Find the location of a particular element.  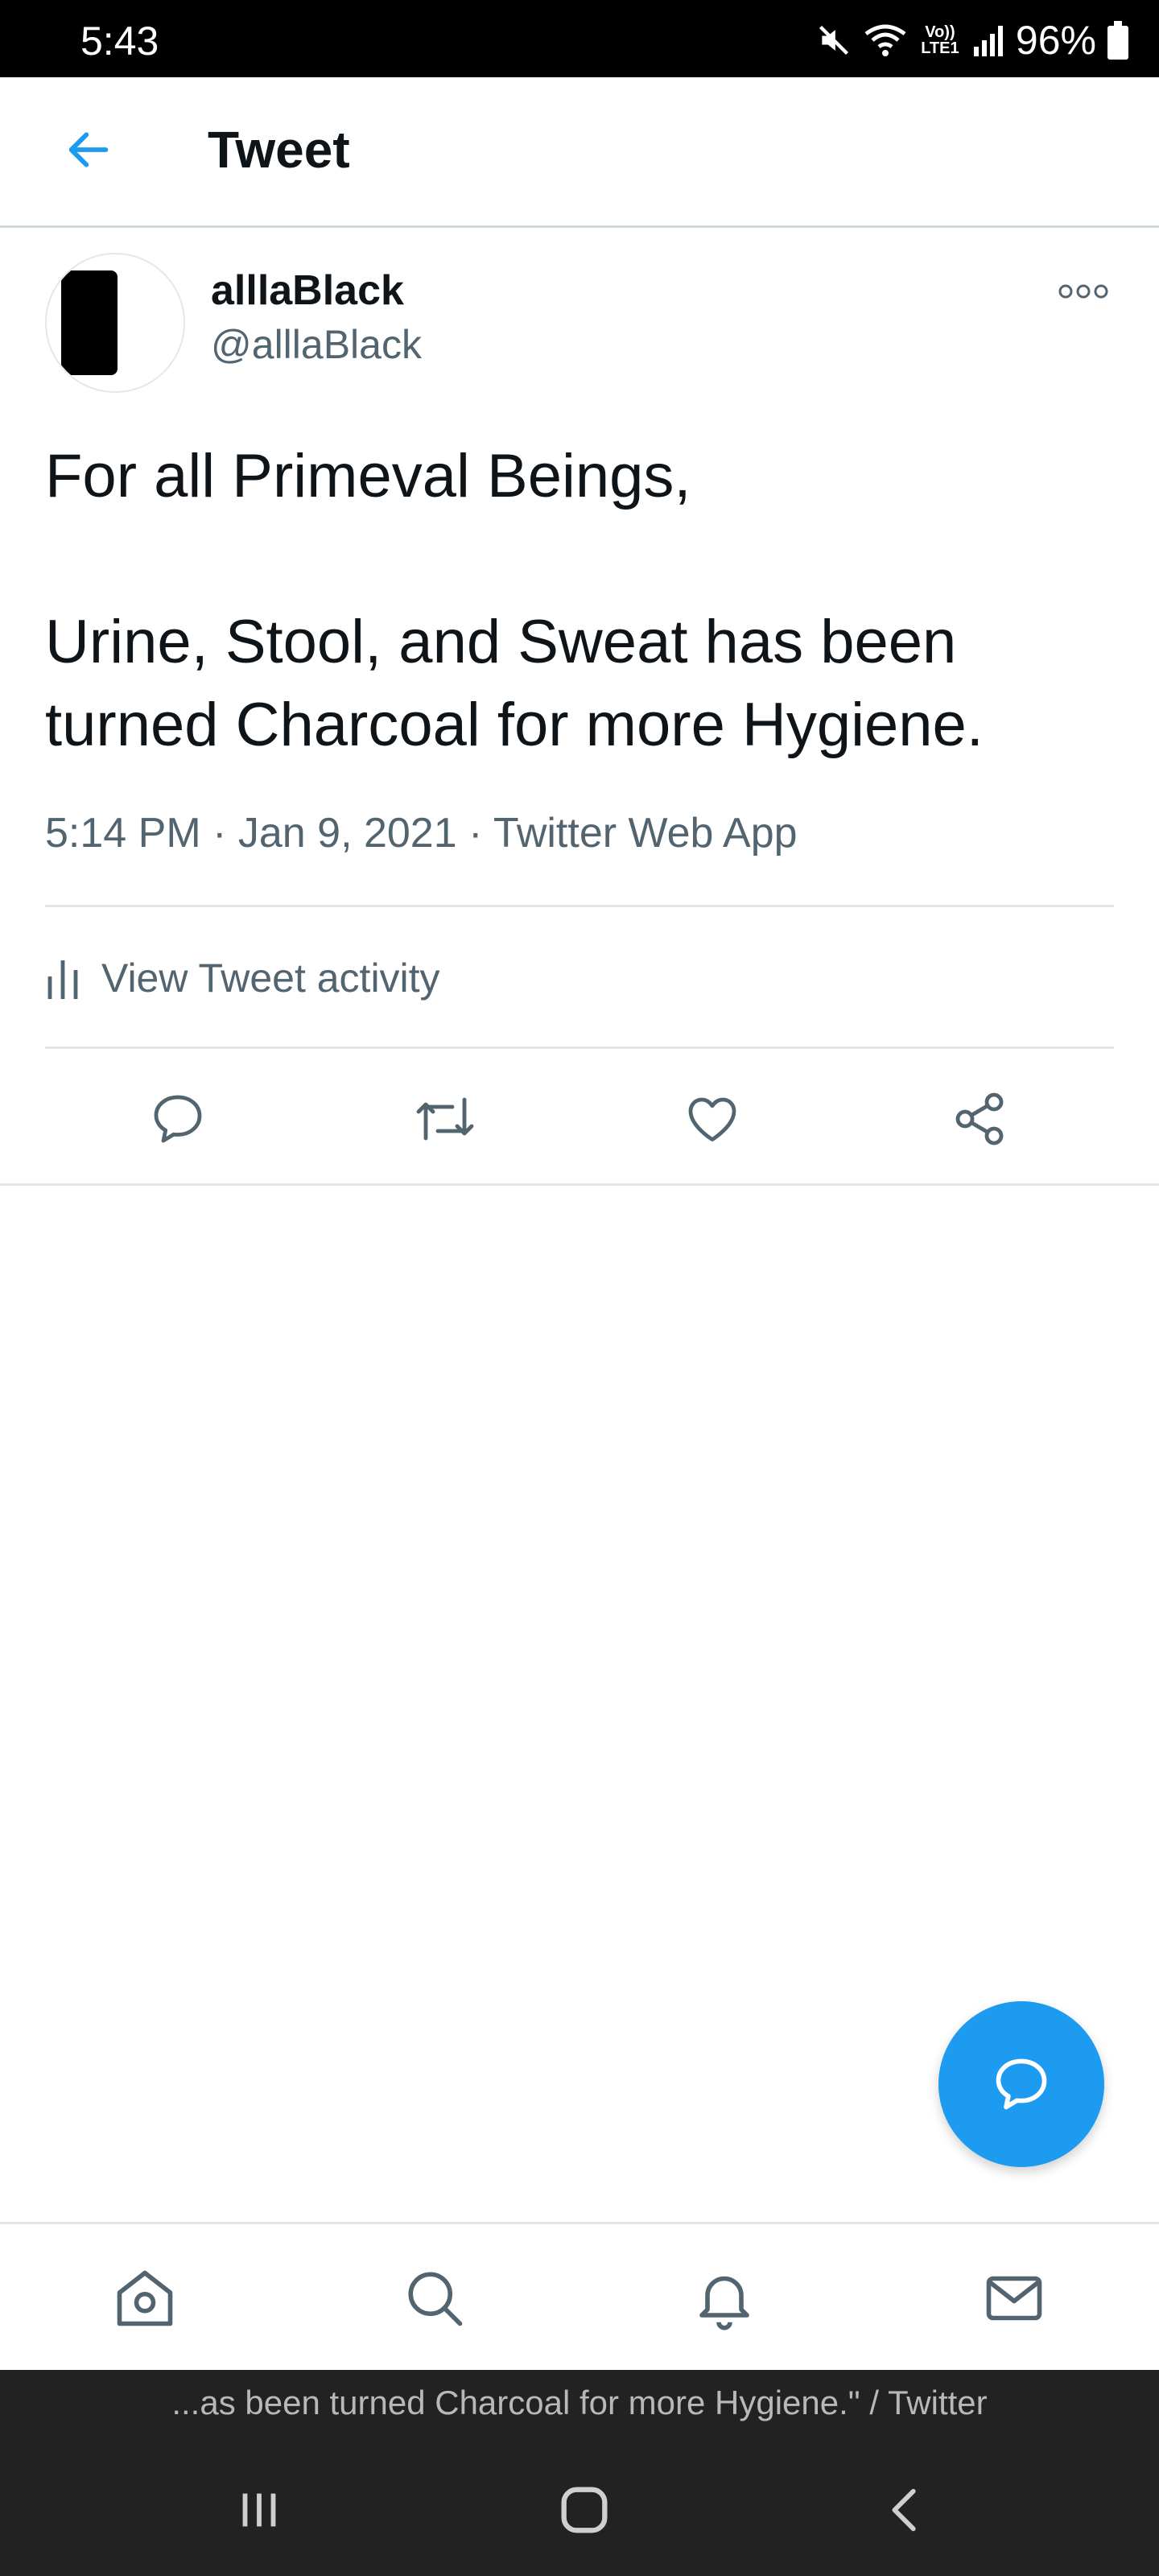

more-options-button is located at coordinates (1083, 291).